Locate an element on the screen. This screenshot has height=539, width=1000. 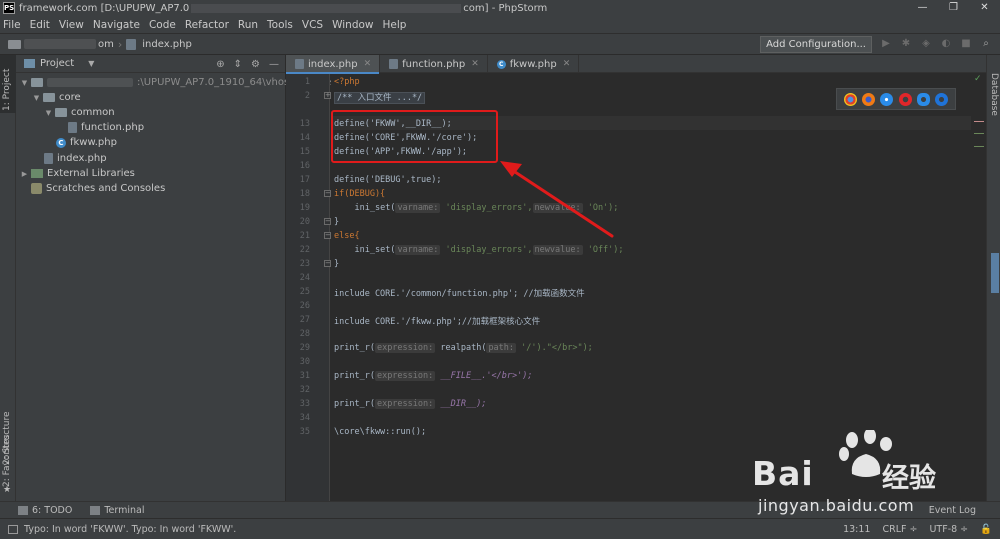
menu-vcs: VCS is located at coordinates (312, 25).